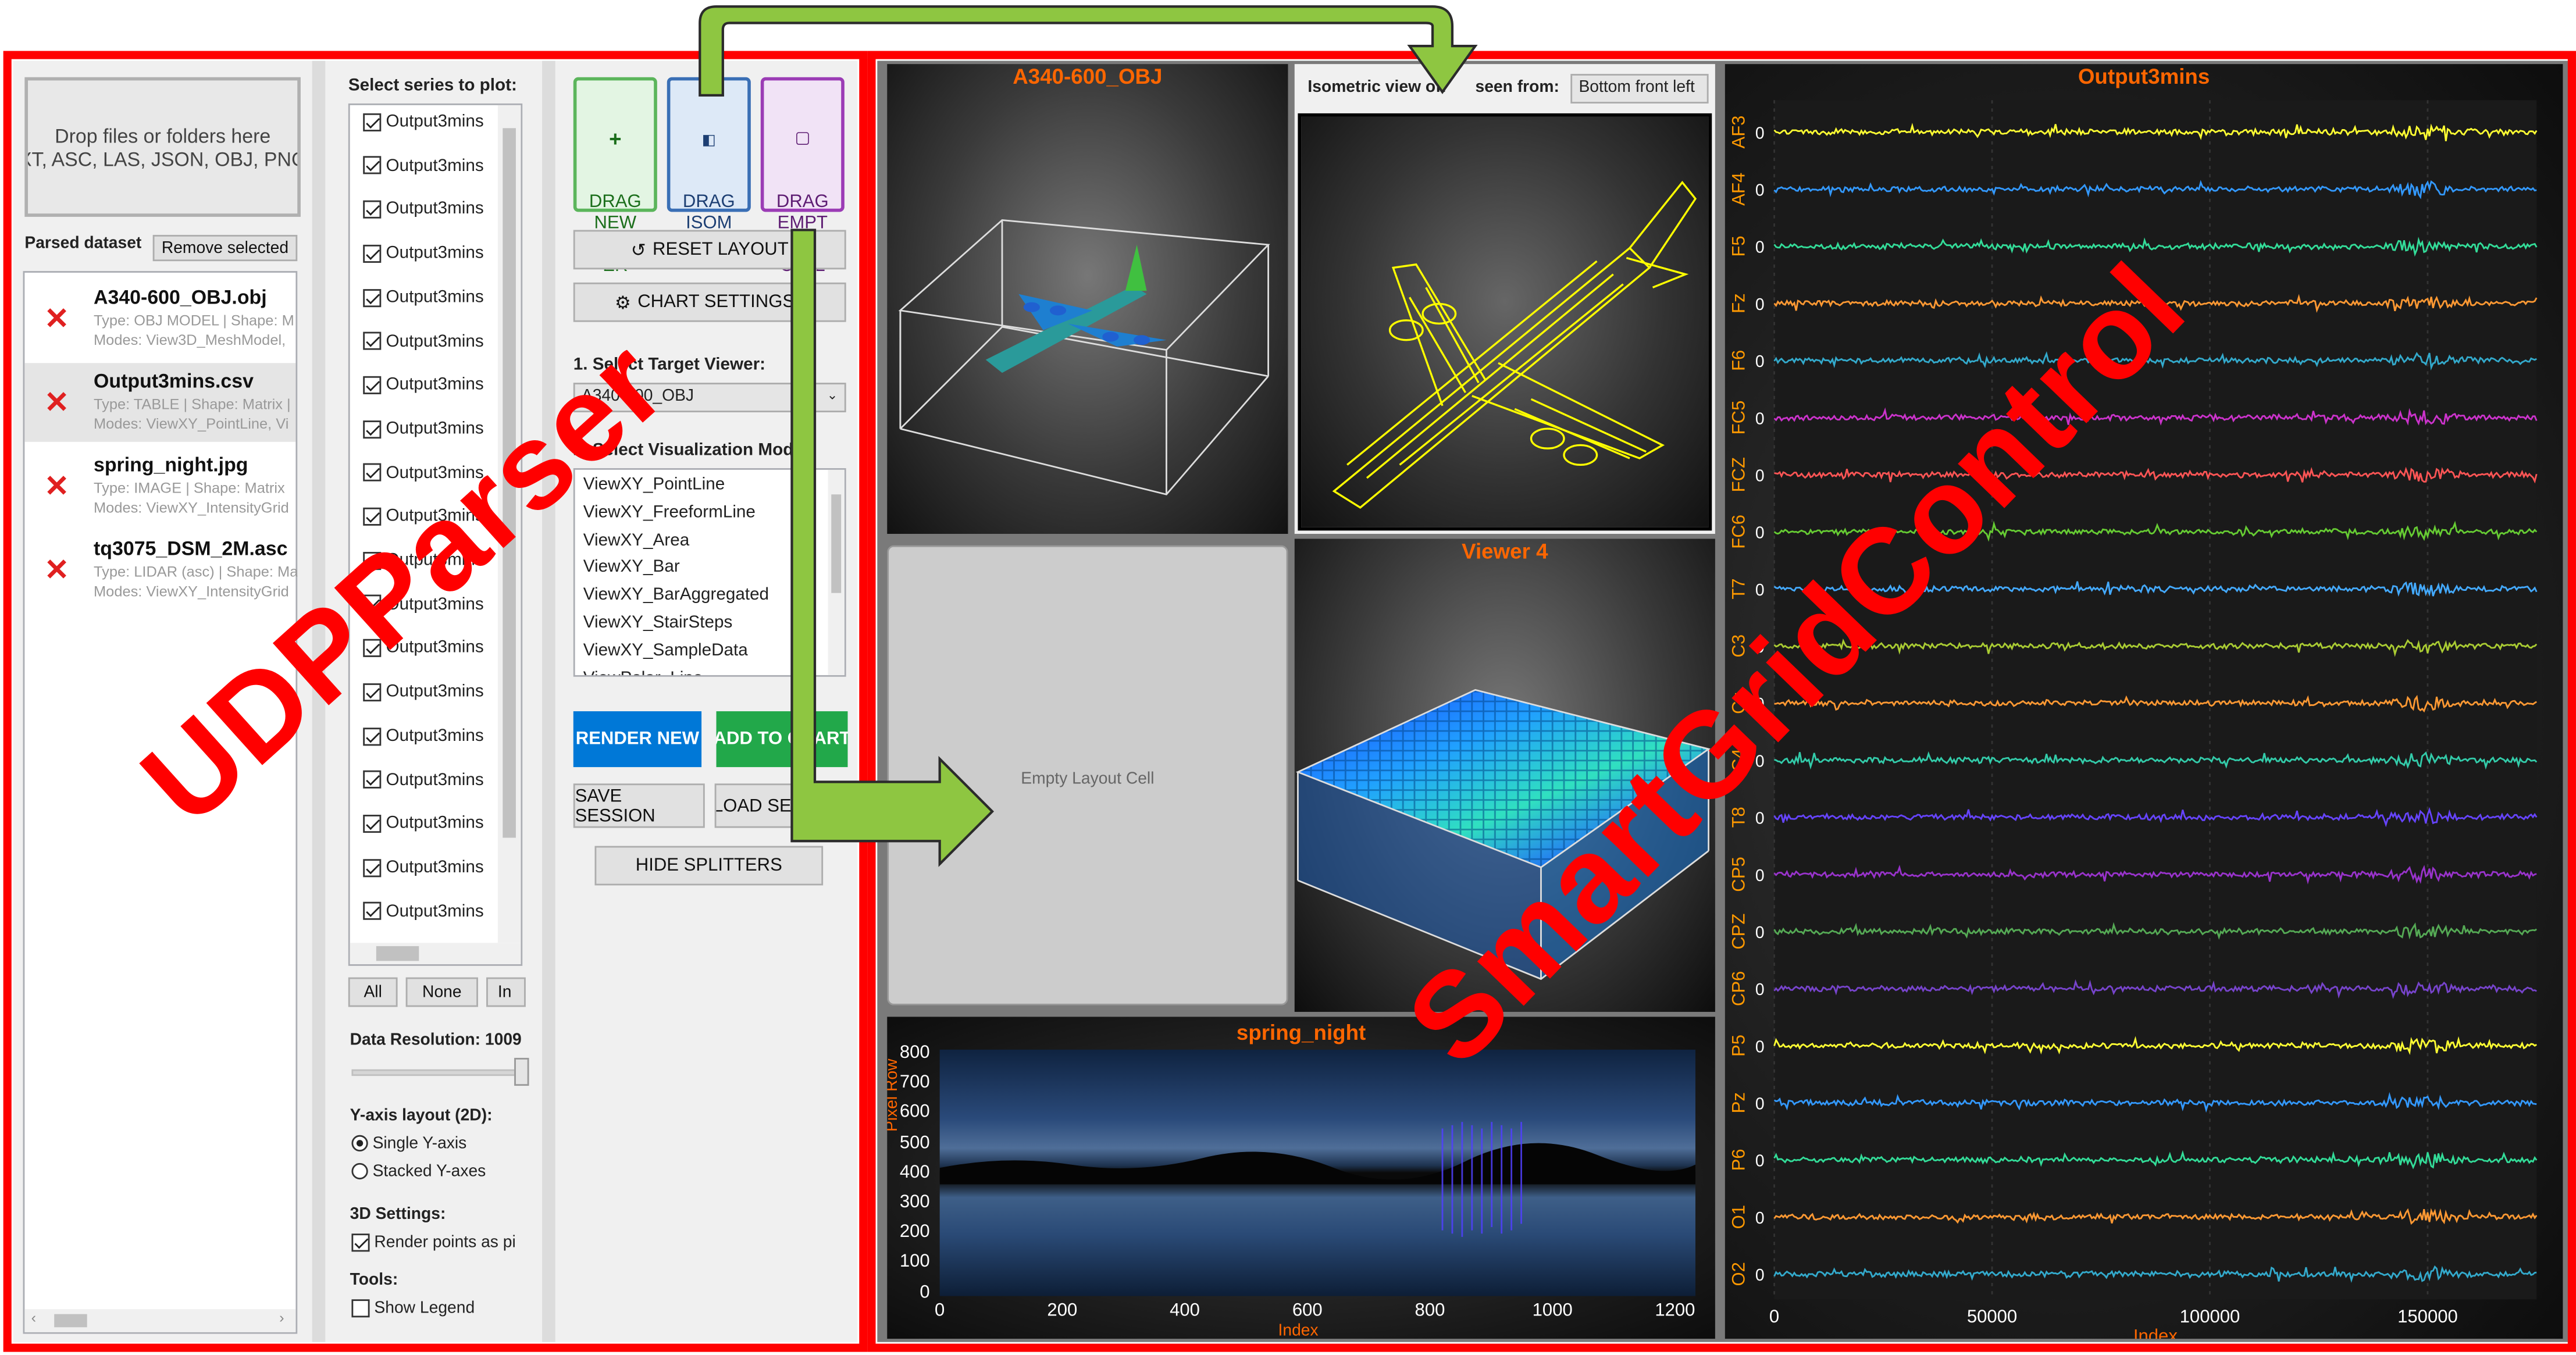  Describe the element at coordinates (892, 548) in the screenshot. I see `arrow-to-empty-cell-icon` at that location.